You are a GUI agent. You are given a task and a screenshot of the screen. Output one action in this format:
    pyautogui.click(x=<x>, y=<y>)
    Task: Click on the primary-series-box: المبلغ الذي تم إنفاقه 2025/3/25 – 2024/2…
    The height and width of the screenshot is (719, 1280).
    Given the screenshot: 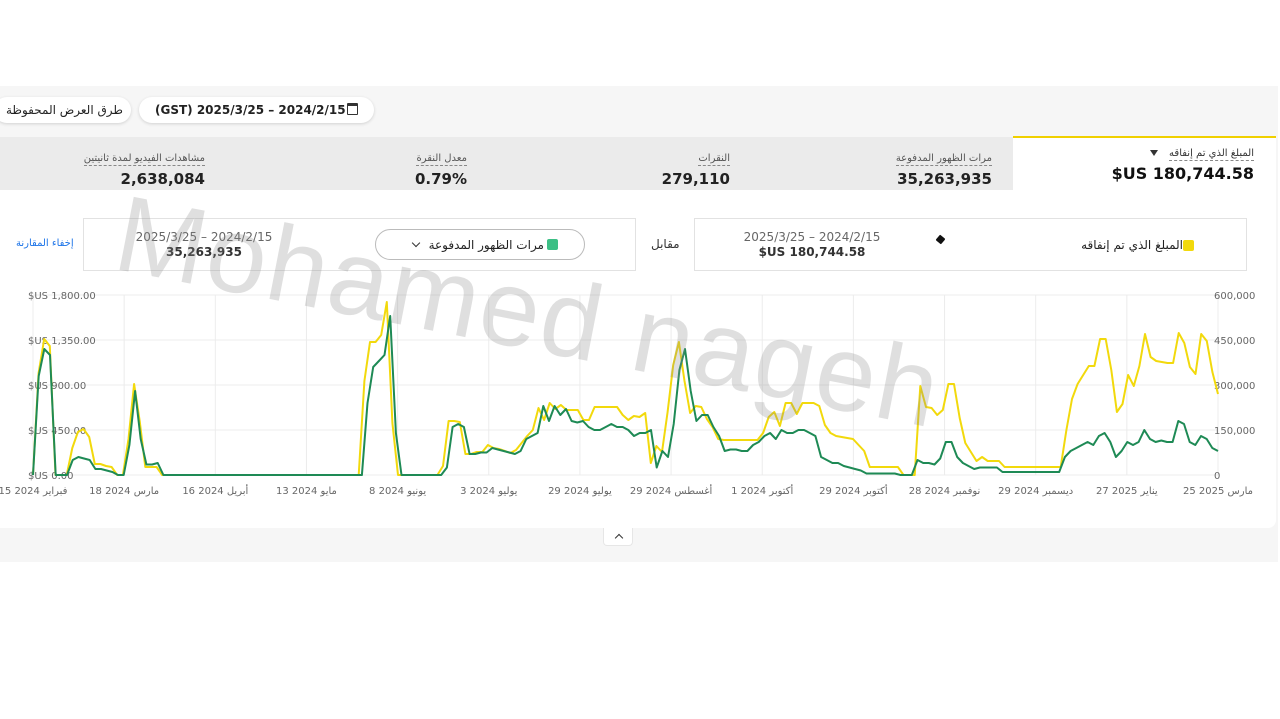 What is the action you would take?
    pyautogui.click(x=970, y=244)
    